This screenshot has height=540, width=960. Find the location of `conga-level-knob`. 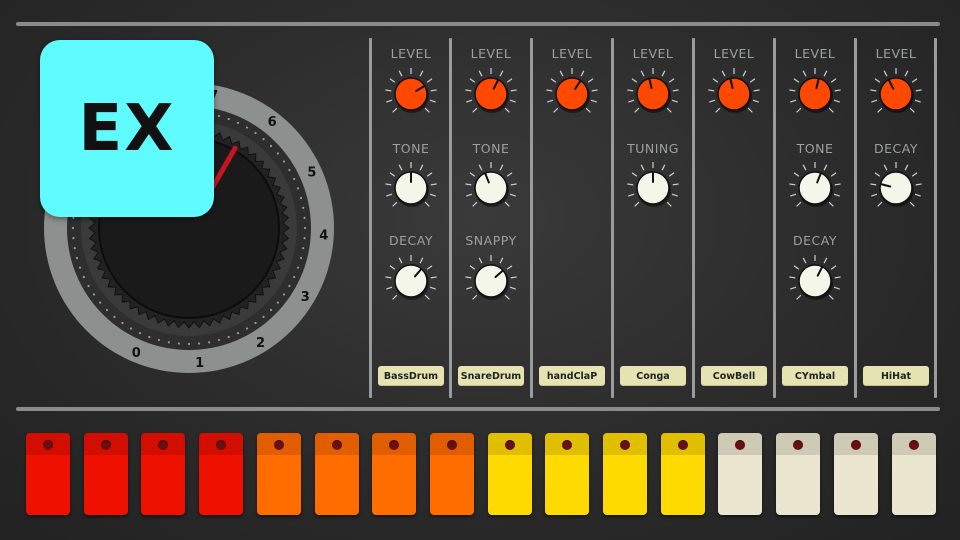

conga-level-knob is located at coordinates (653, 94).